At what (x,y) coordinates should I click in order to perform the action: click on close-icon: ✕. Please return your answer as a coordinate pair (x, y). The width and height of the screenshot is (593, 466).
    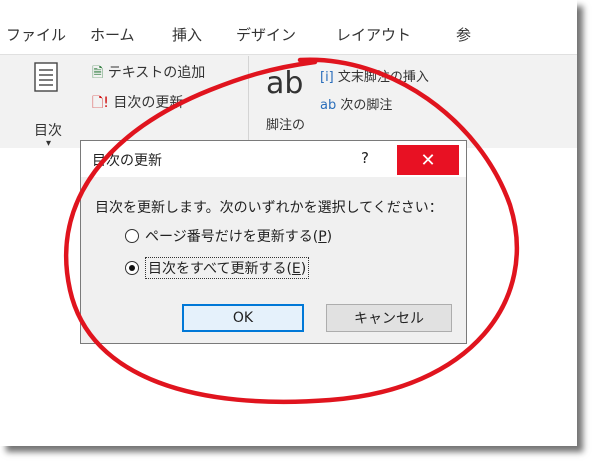
    Looking at the image, I should click on (428, 160).